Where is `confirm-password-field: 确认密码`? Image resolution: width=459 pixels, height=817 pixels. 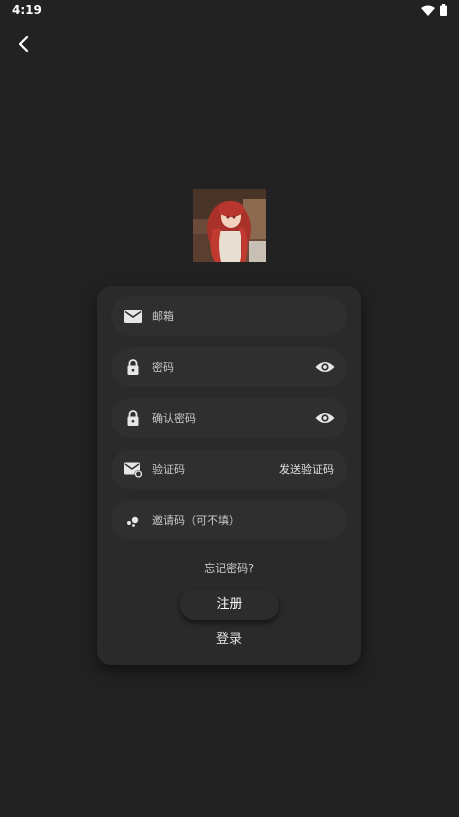
confirm-password-field: 确认密码 is located at coordinates (229, 418).